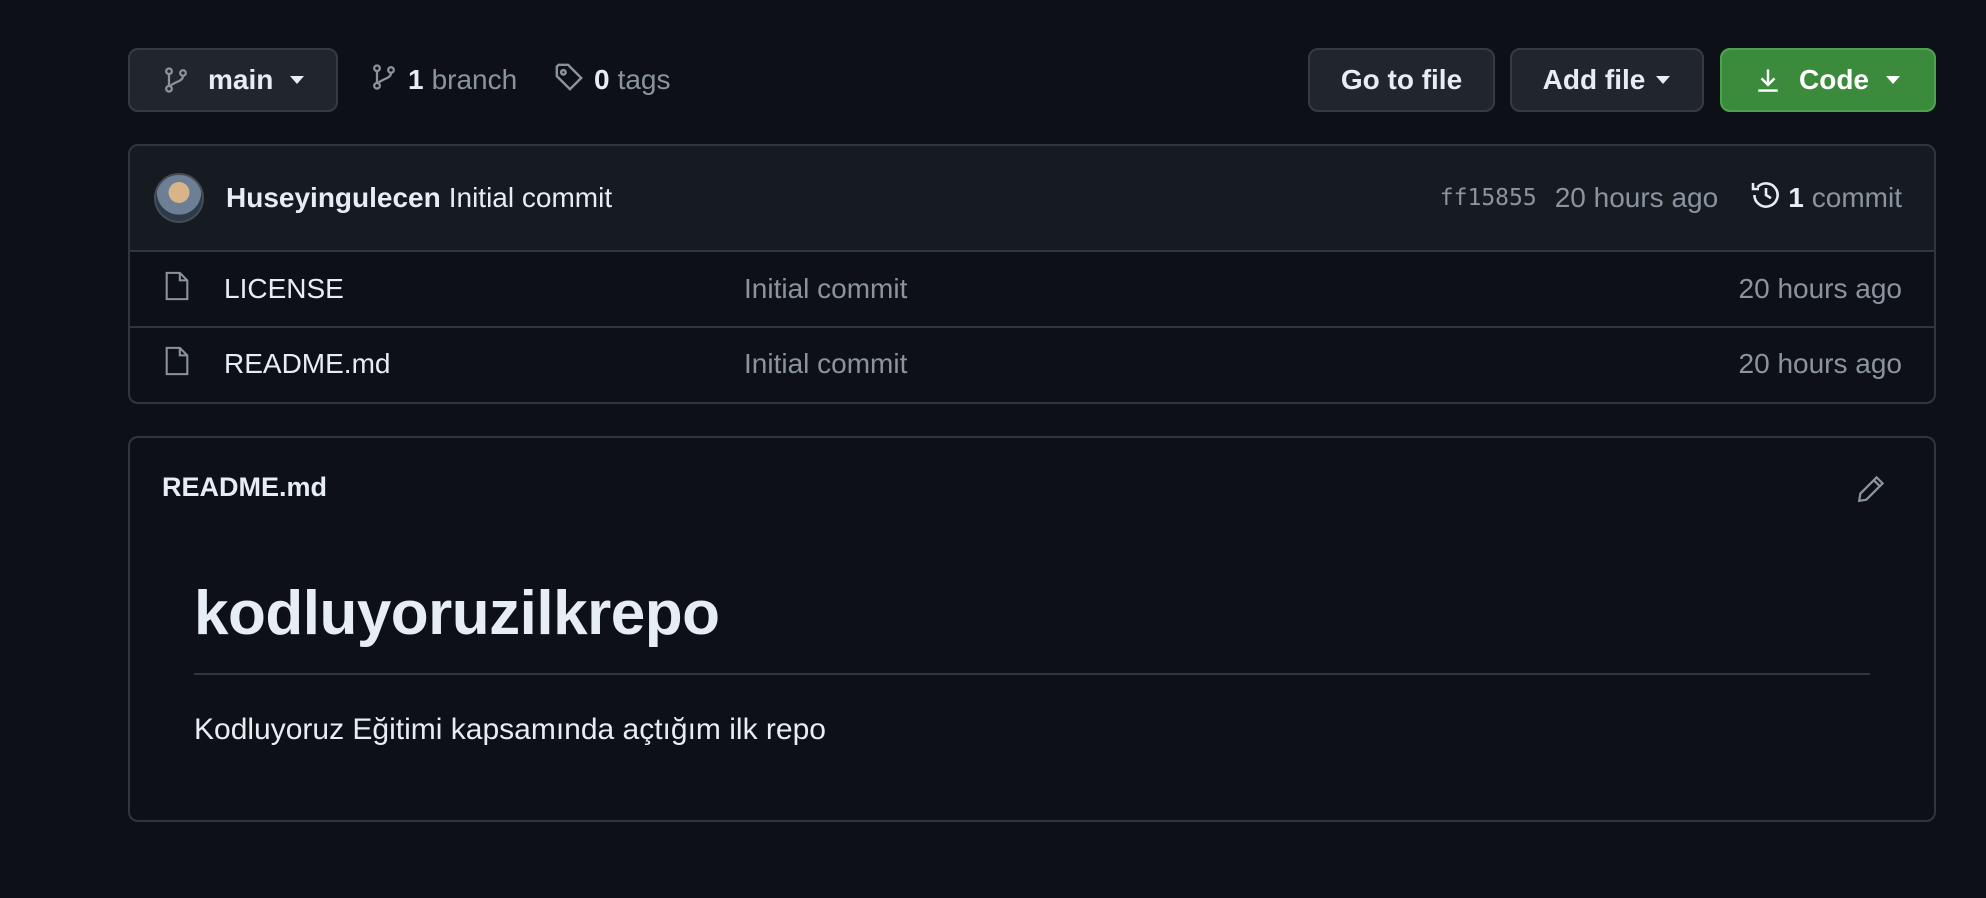 Image resolution: width=1986 pixels, height=898 pixels. I want to click on tags-link: 0 tags, so click(612, 80).